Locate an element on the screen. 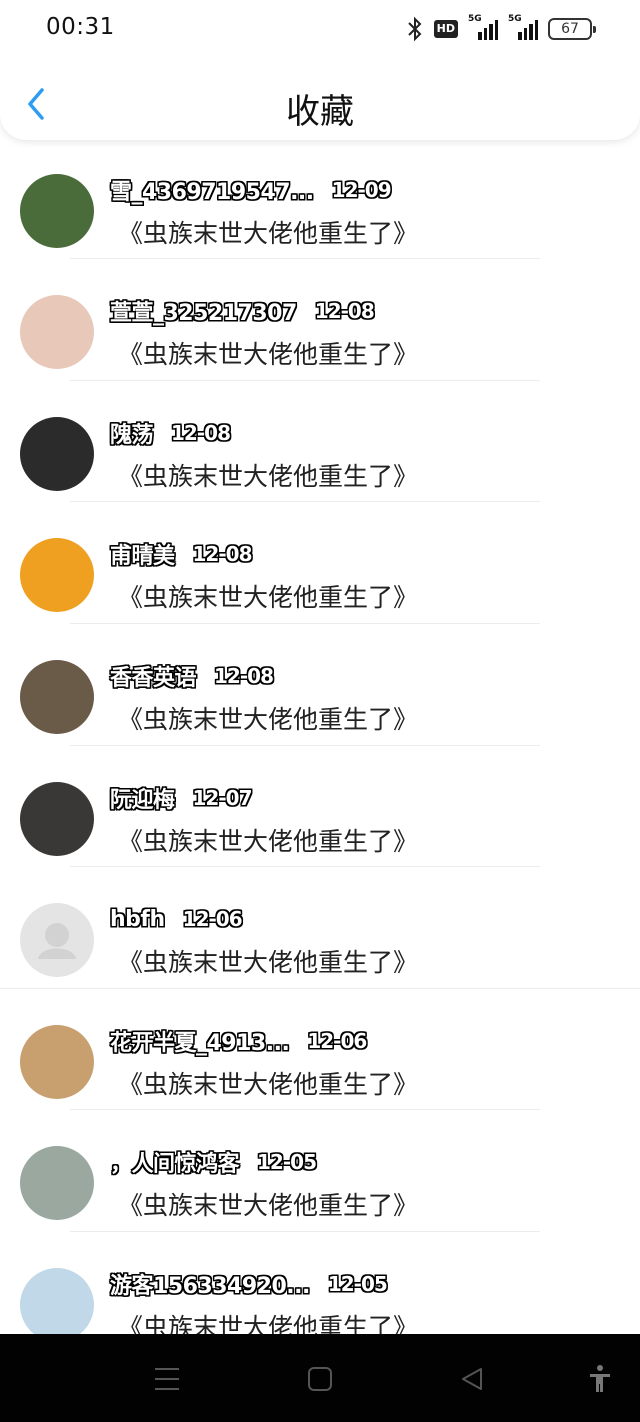  battery-icon: 67 is located at coordinates (572, 29).